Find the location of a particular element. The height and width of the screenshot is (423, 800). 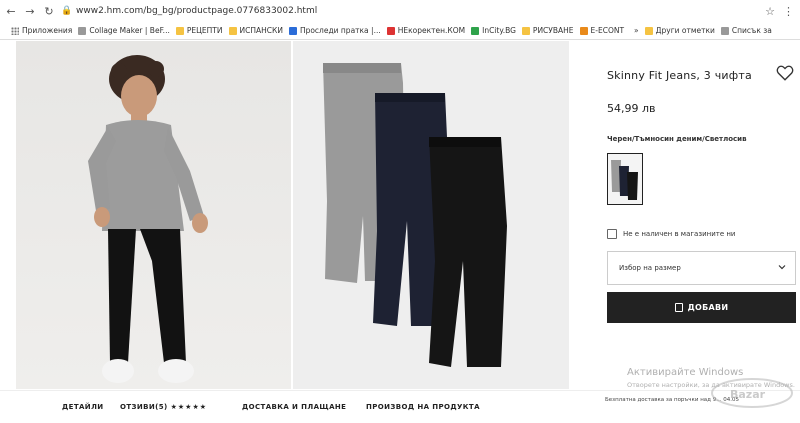

bookmark-spanish: ИСПАНСКИ is located at coordinates (255, 30).